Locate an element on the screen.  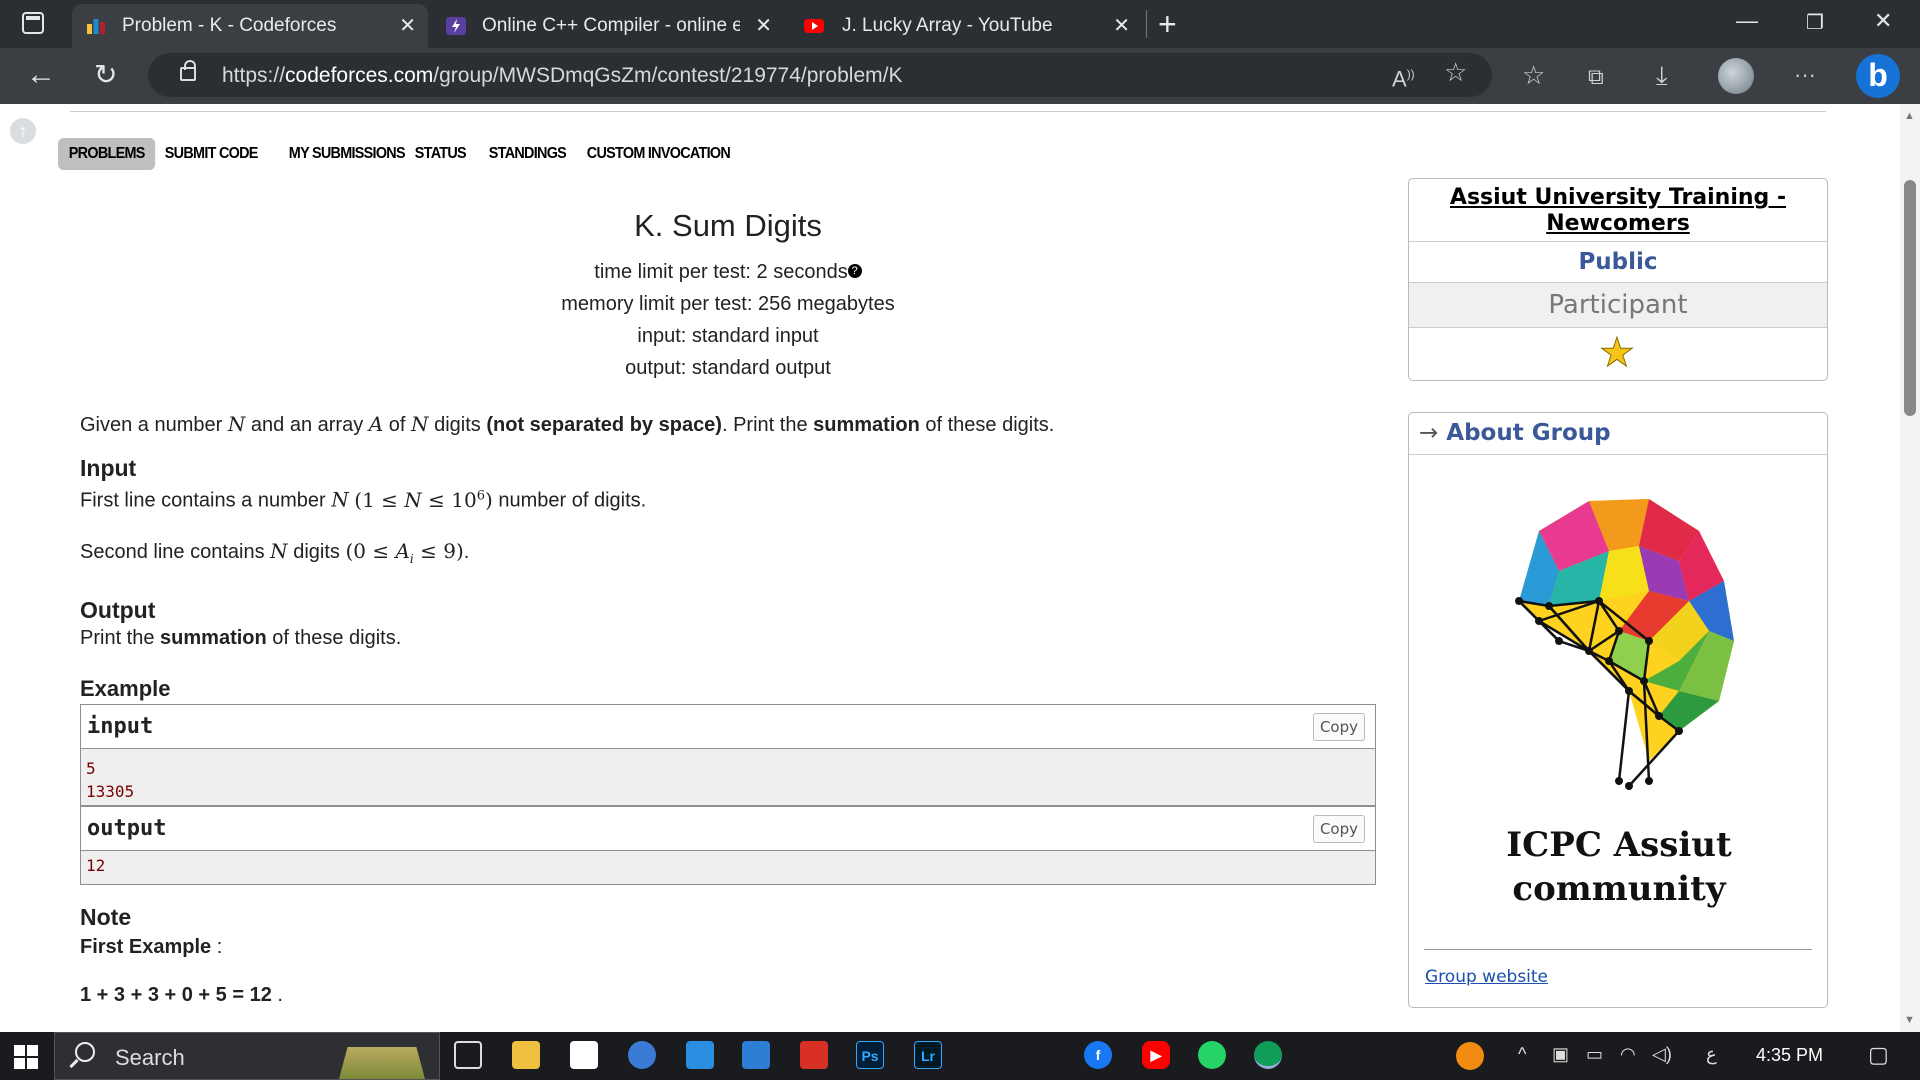
tab-youtube: J. Lucky Array - YouTube ✕ is located at coordinates (966, 26).